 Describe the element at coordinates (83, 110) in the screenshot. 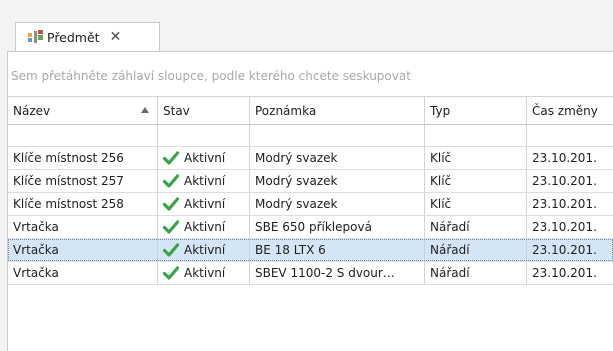

I see `column-header-name: Název` at that location.